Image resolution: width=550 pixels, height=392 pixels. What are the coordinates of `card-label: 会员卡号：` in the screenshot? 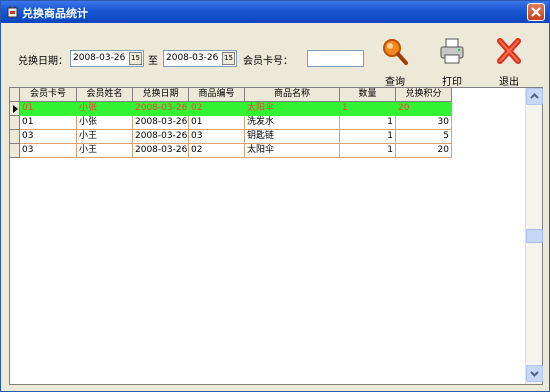 It's located at (268, 61).